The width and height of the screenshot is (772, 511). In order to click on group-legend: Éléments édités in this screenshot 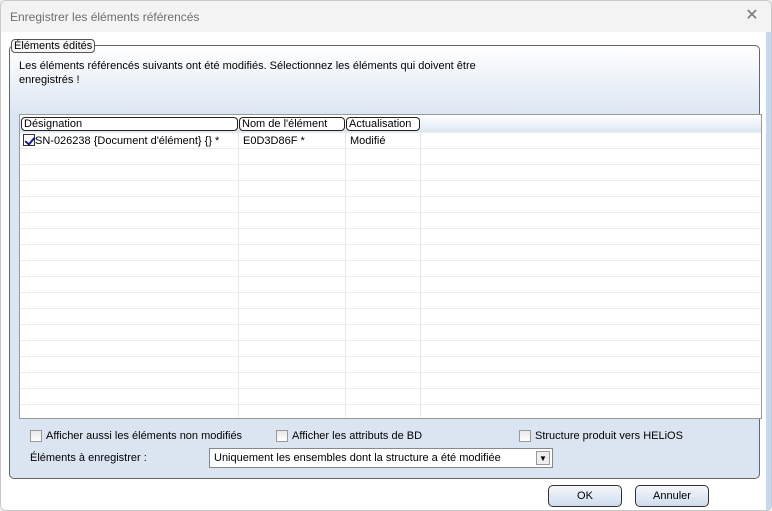, I will do `click(53, 46)`.